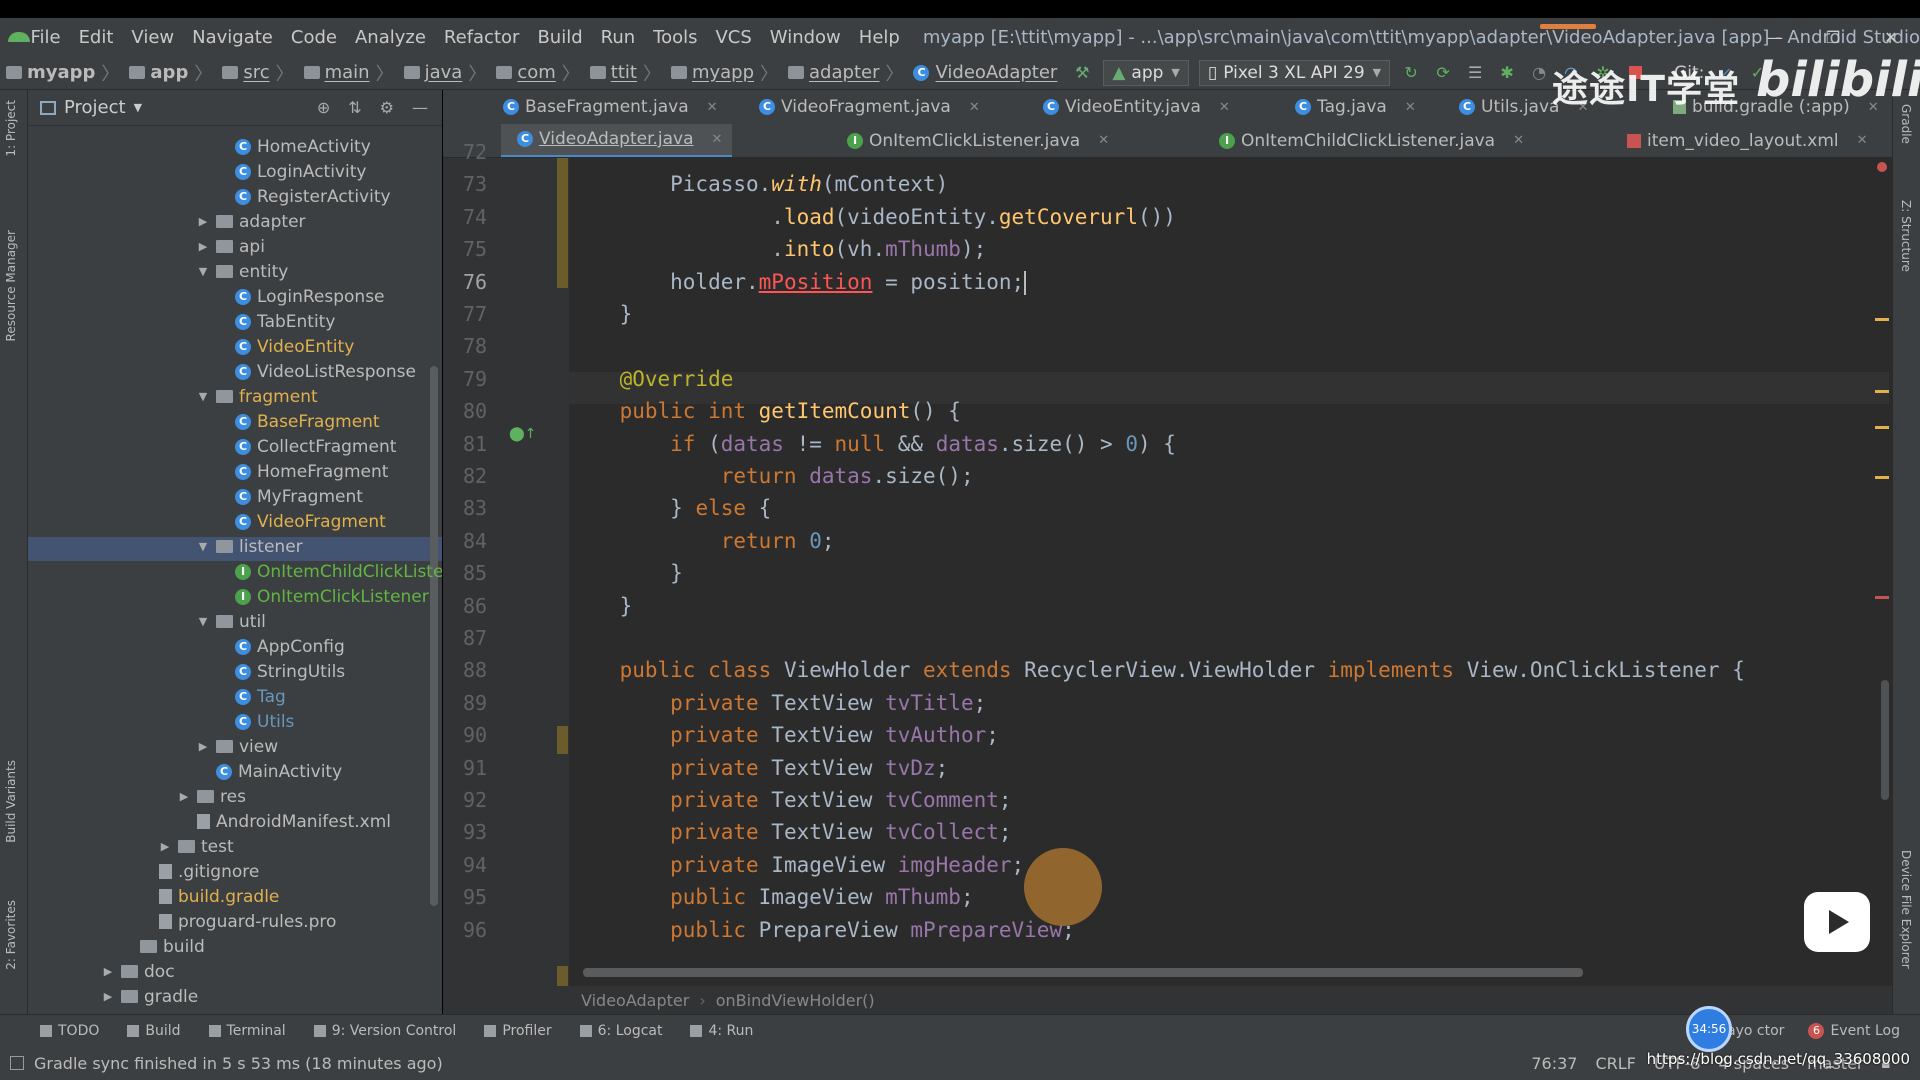  Describe the element at coordinates (154, 1031) in the screenshot. I see `tool-window-build: Build` at that location.